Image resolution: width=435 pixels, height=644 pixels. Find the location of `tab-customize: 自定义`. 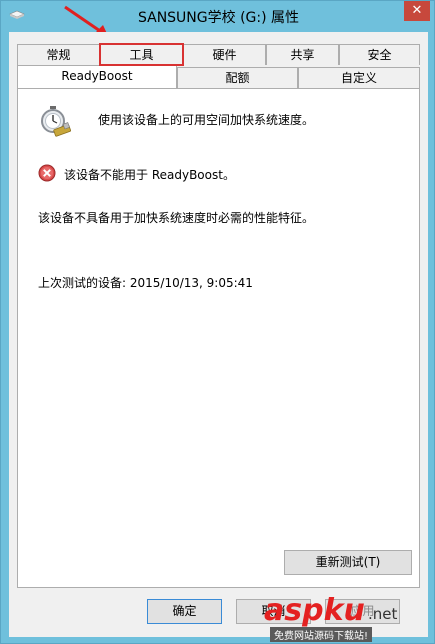

tab-customize: 自定义 is located at coordinates (359, 77).